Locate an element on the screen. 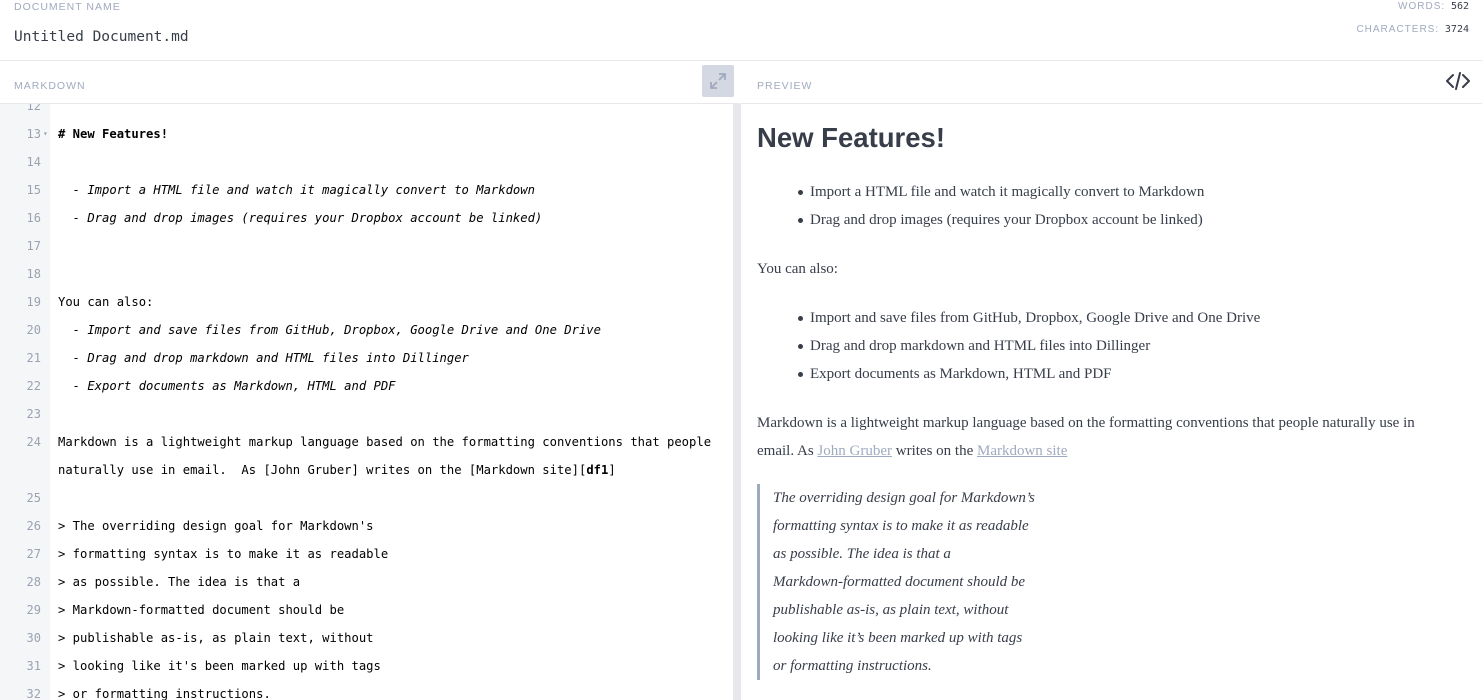  line-number: 27 is located at coordinates (33, 554).